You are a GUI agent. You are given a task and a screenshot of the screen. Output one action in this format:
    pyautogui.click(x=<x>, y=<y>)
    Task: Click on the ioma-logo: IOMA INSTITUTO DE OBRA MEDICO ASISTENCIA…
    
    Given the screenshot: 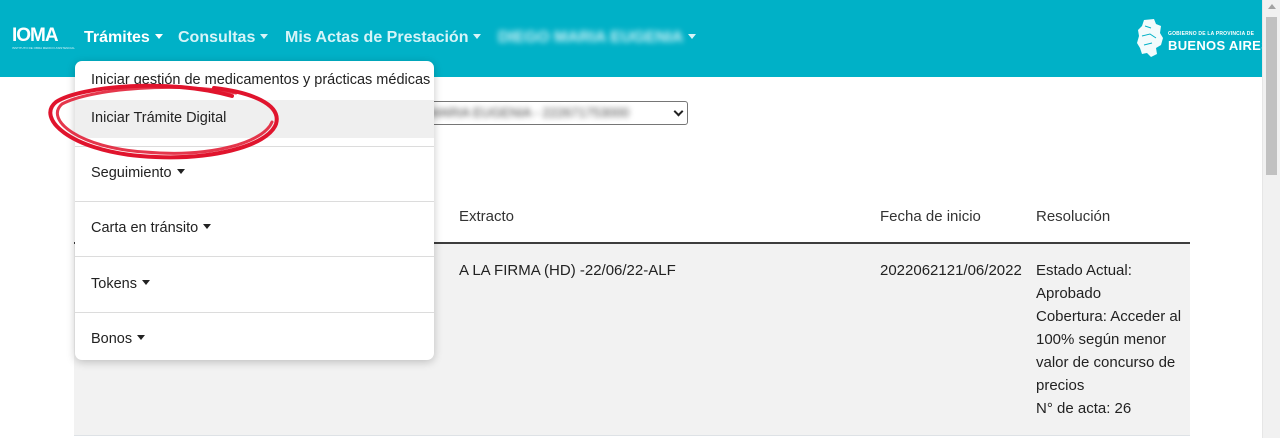 What is the action you would take?
    pyautogui.click(x=43, y=38)
    